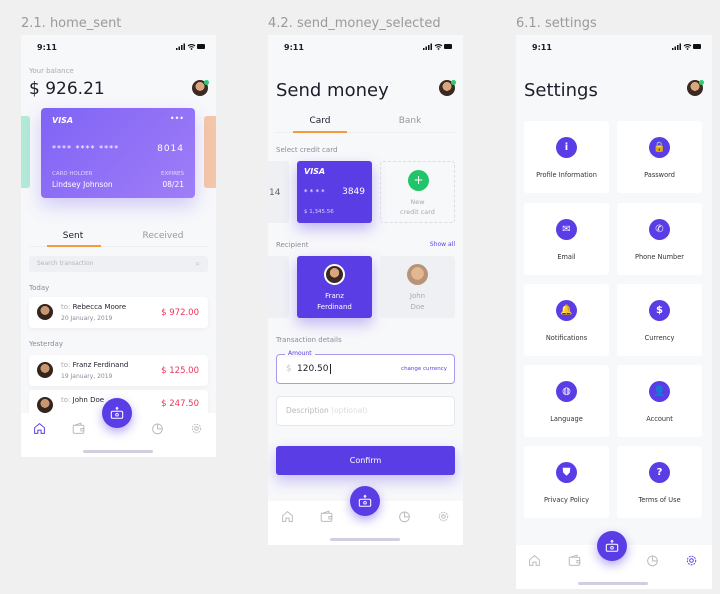 This screenshot has height=594, width=720. What do you see at coordinates (659, 482) in the screenshot?
I see `settings-item-terms-of-use: ? Terms of Use` at bounding box center [659, 482].